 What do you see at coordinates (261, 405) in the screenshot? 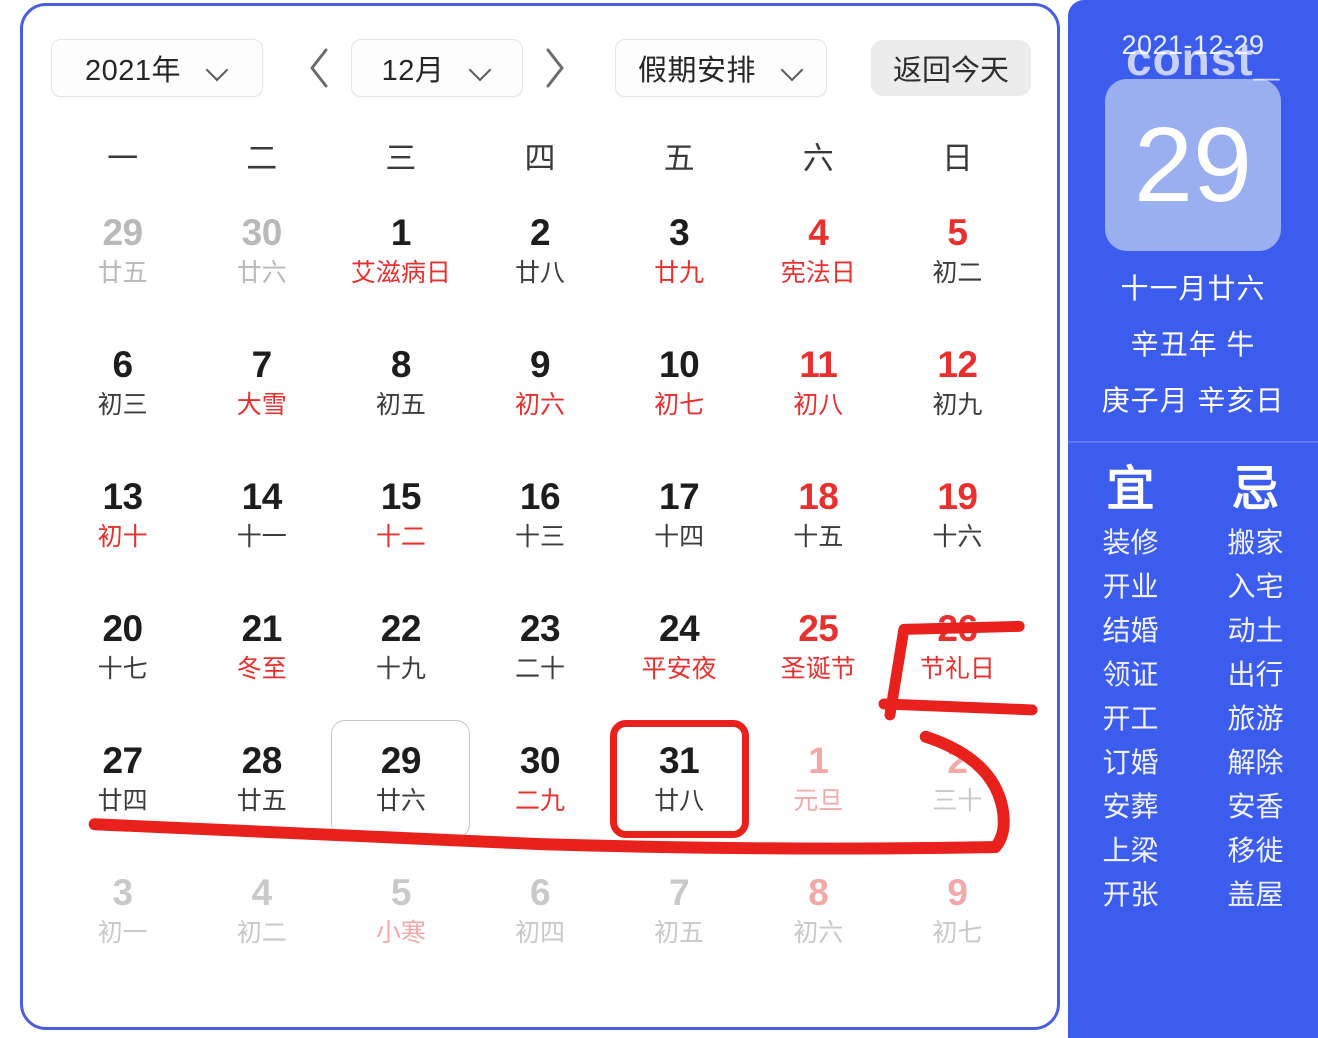
I see `day-sublabel: 大雪` at bounding box center [261, 405].